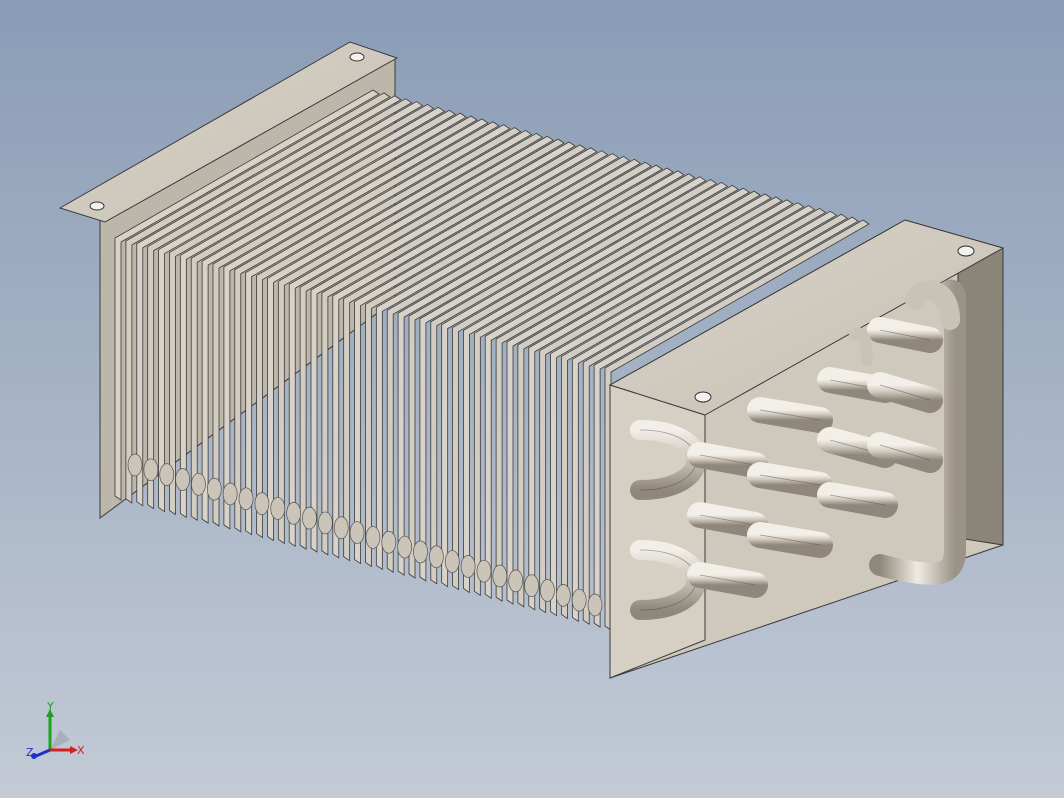 This screenshot has height=798, width=1064. Describe the element at coordinates (30, 752) in the screenshot. I see `z-axis-label: Z` at that location.